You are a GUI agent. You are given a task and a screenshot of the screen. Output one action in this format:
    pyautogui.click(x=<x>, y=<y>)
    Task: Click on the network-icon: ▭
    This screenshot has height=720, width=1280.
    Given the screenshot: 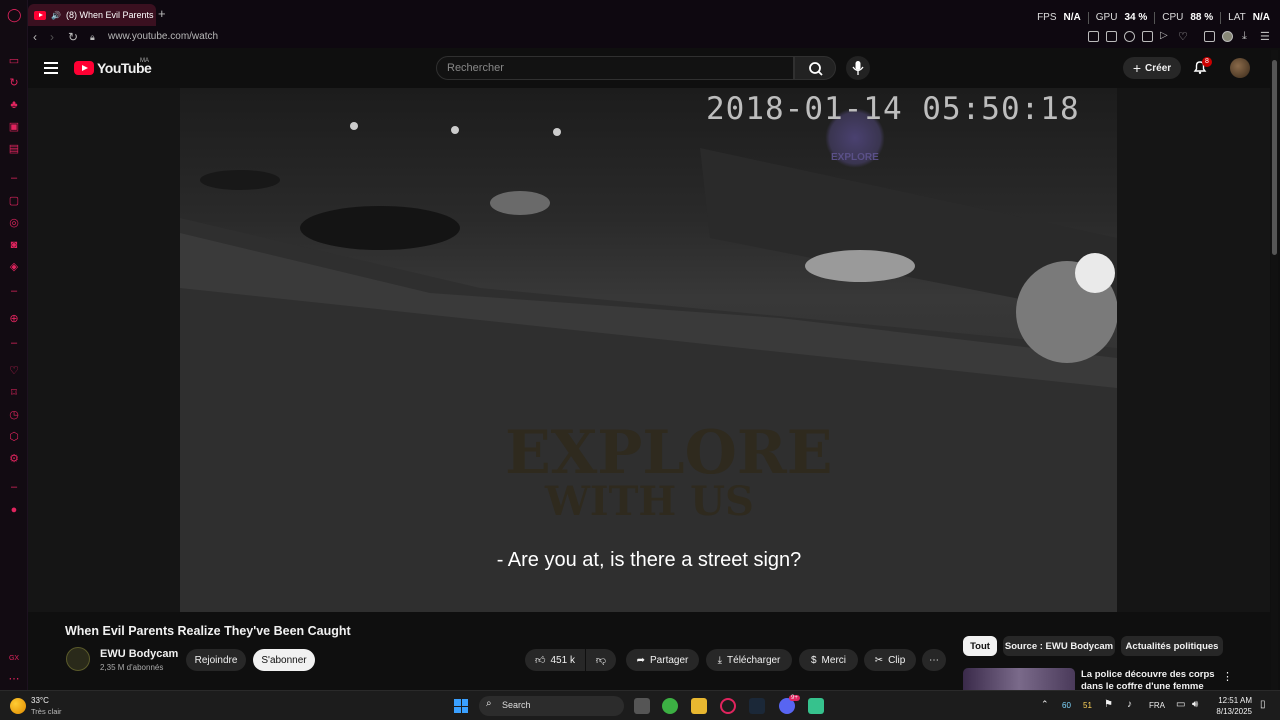 What is the action you would take?
    pyautogui.click(x=1180, y=704)
    